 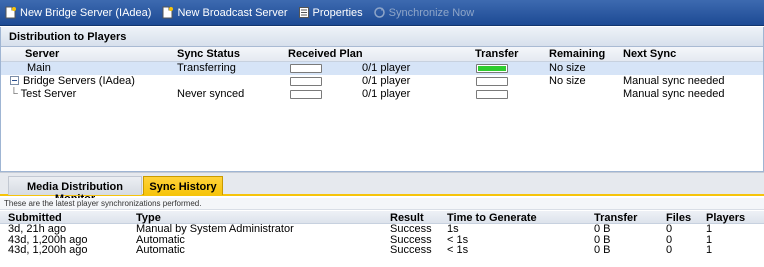 I want to click on tab-sync-history: Sync History, so click(x=183, y=185).